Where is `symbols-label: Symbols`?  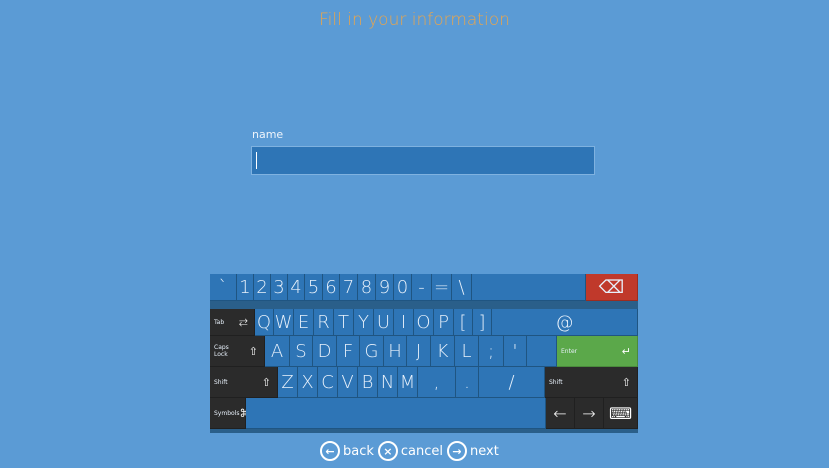 symbols-label: Symbols is located at coordinates (227, 413).